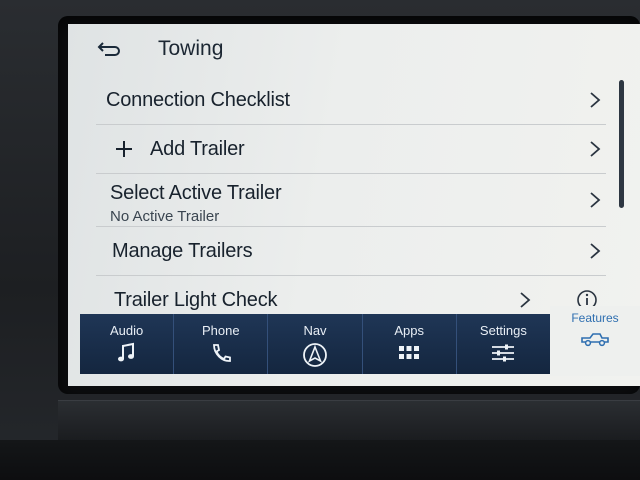 This screenshot has width=640, height=480. Describe the element at coordinates (125, 352) in the screenshot. I see `music-note-icon` at that location.